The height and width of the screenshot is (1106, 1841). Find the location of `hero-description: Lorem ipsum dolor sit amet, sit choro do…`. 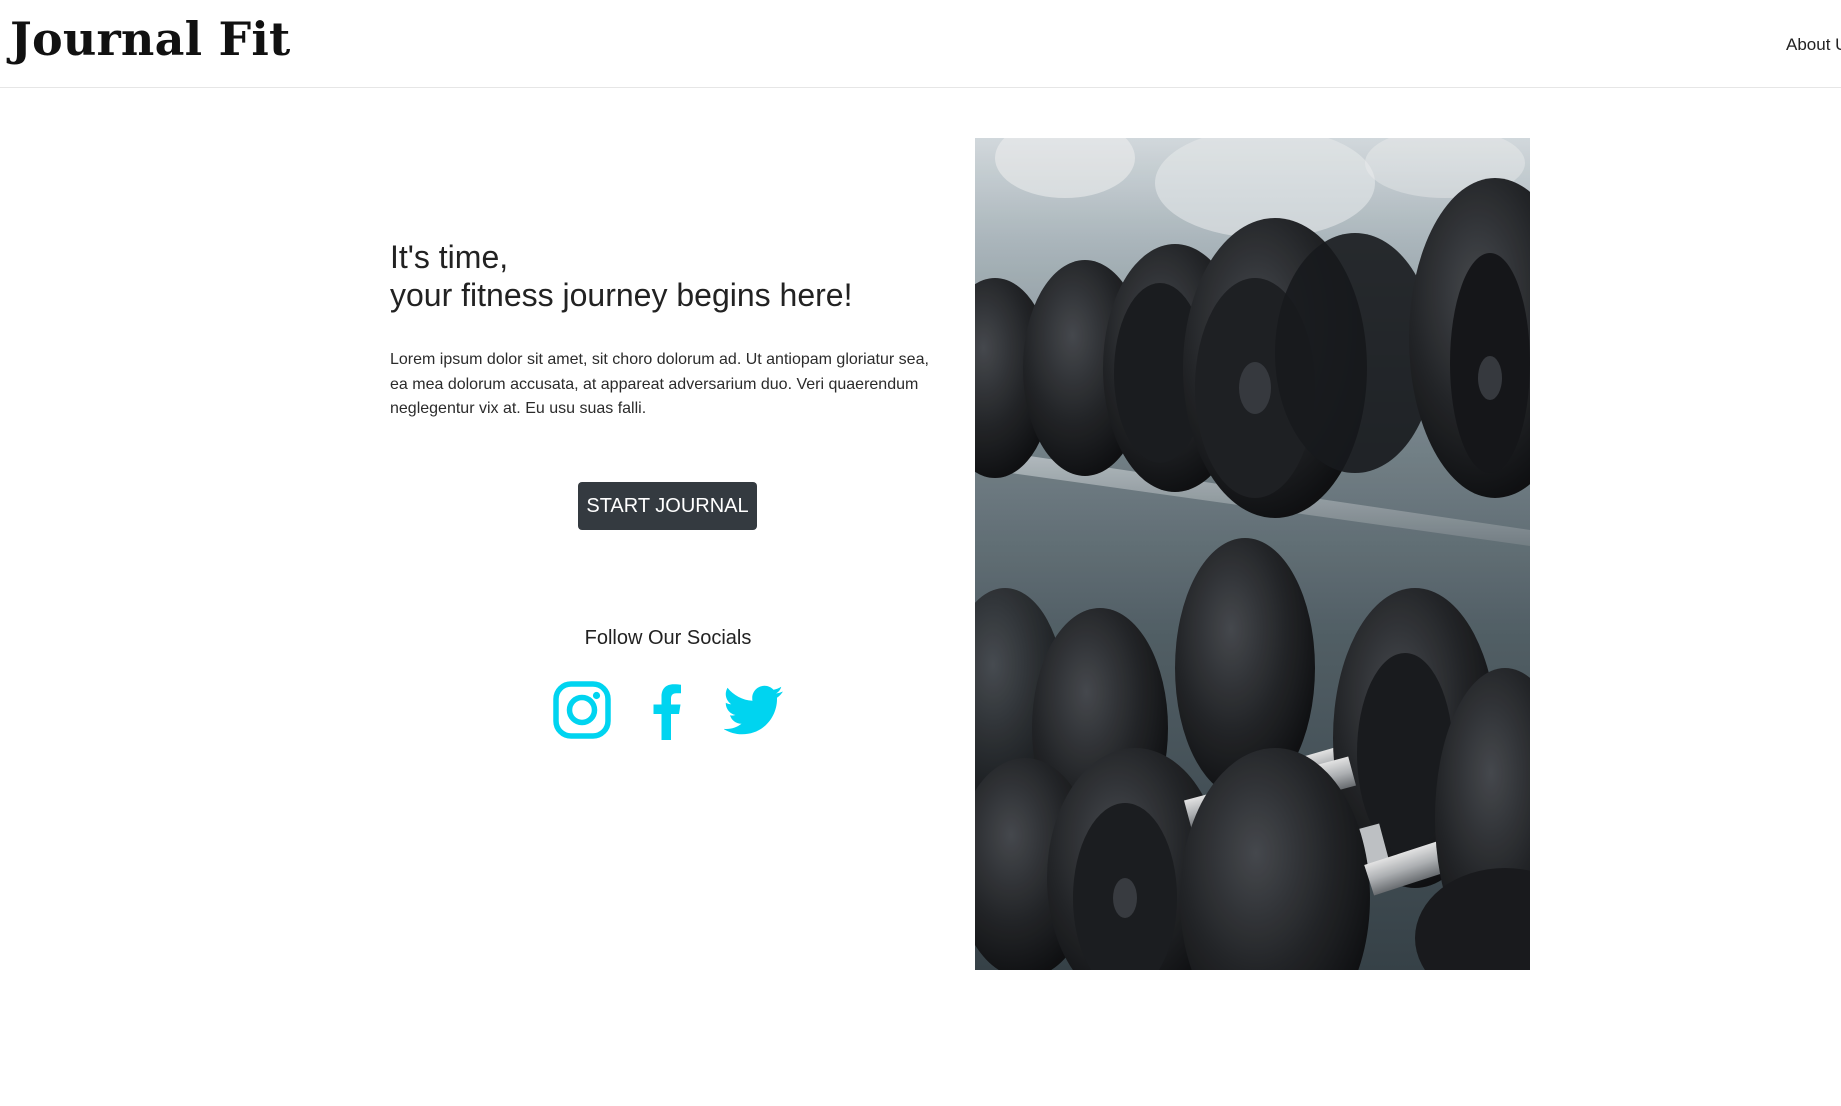

hero-description: Lorem ipsum dolor sit amet, sit choro do… is located at coordinates (659, 384).